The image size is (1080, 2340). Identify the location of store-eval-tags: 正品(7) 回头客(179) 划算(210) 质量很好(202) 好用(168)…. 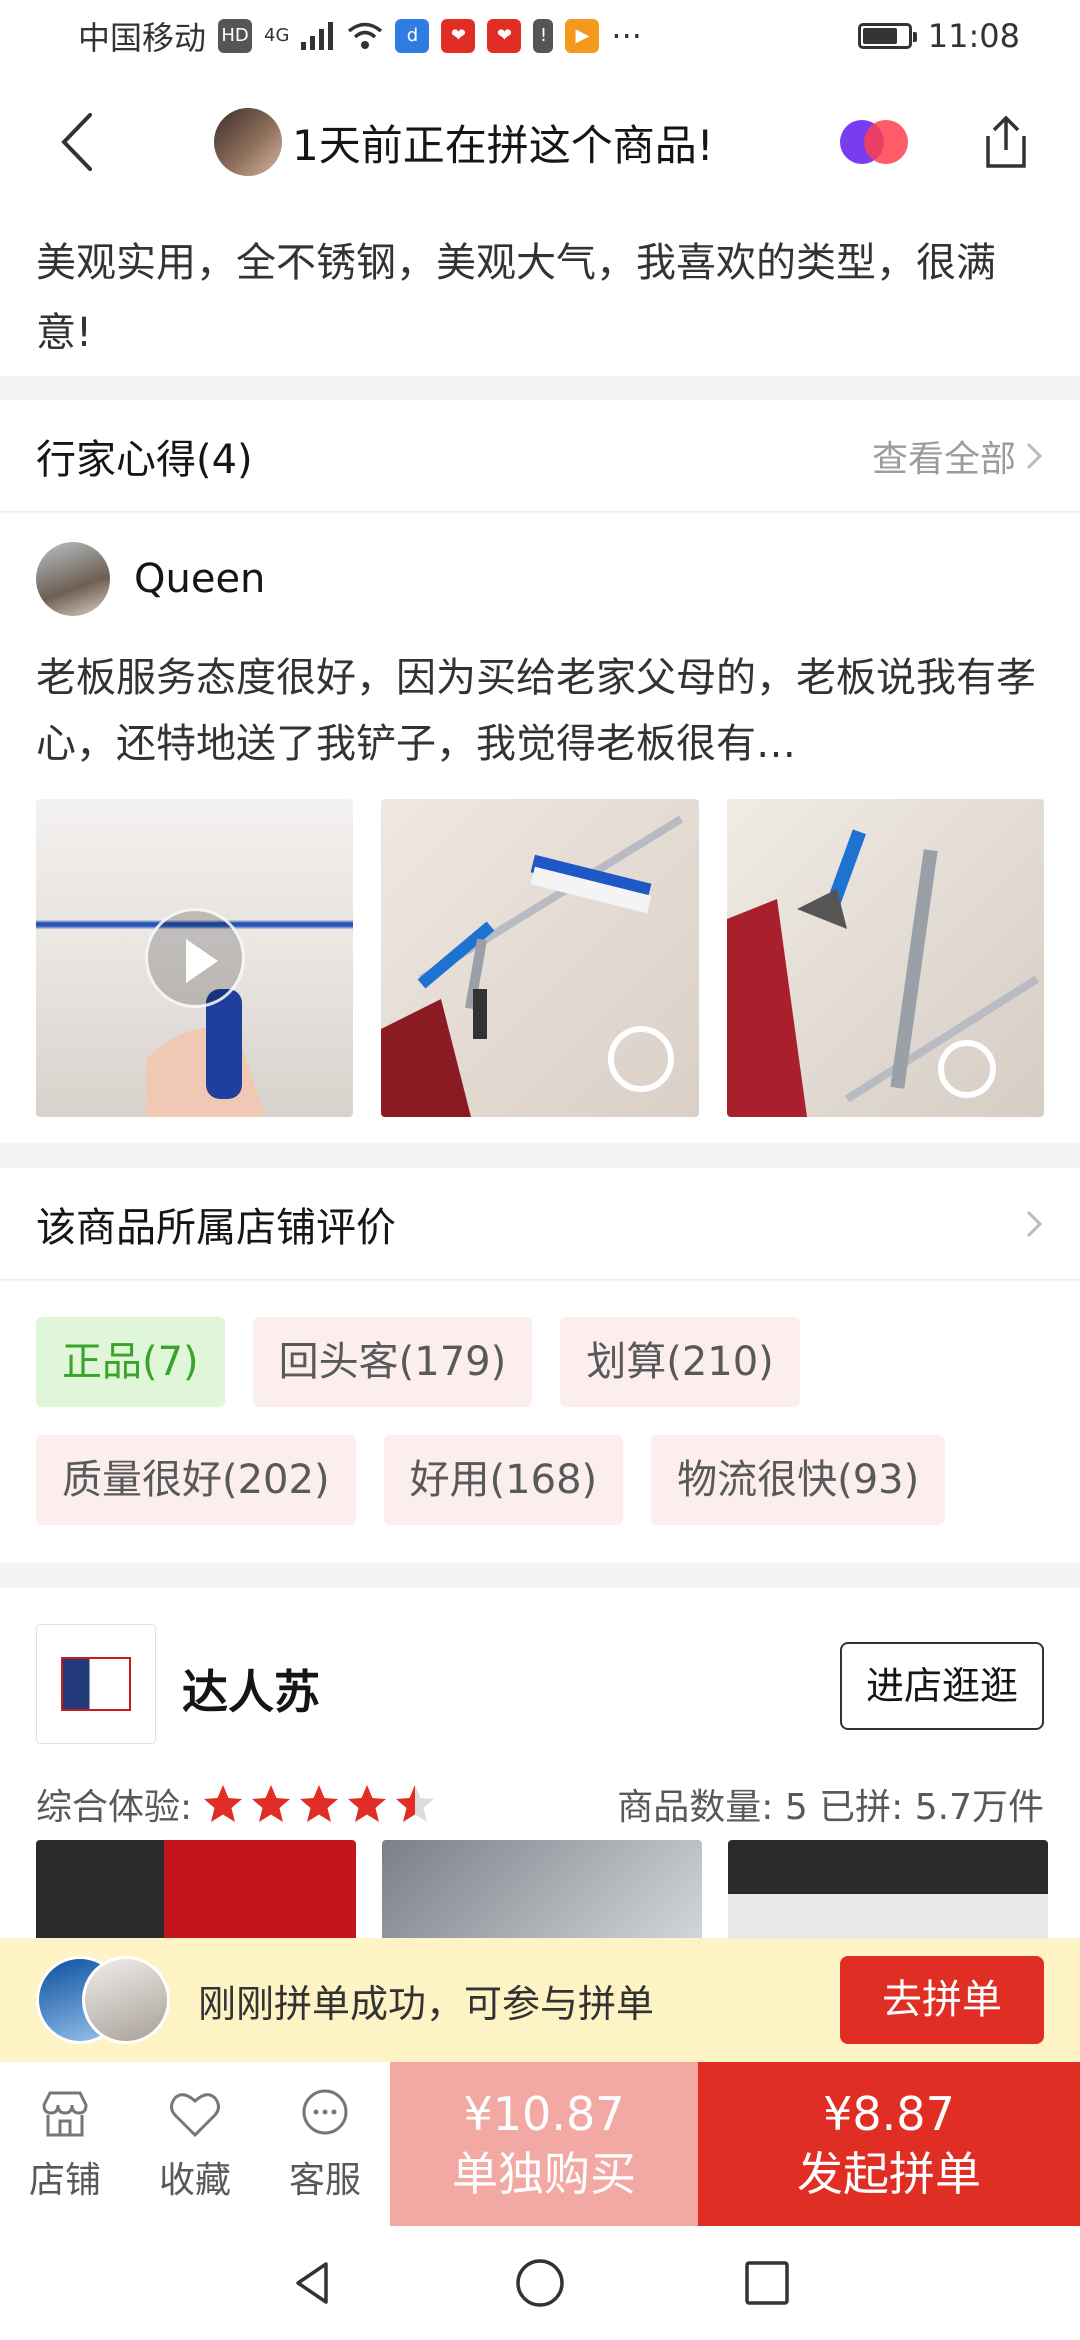
(540, 1422).